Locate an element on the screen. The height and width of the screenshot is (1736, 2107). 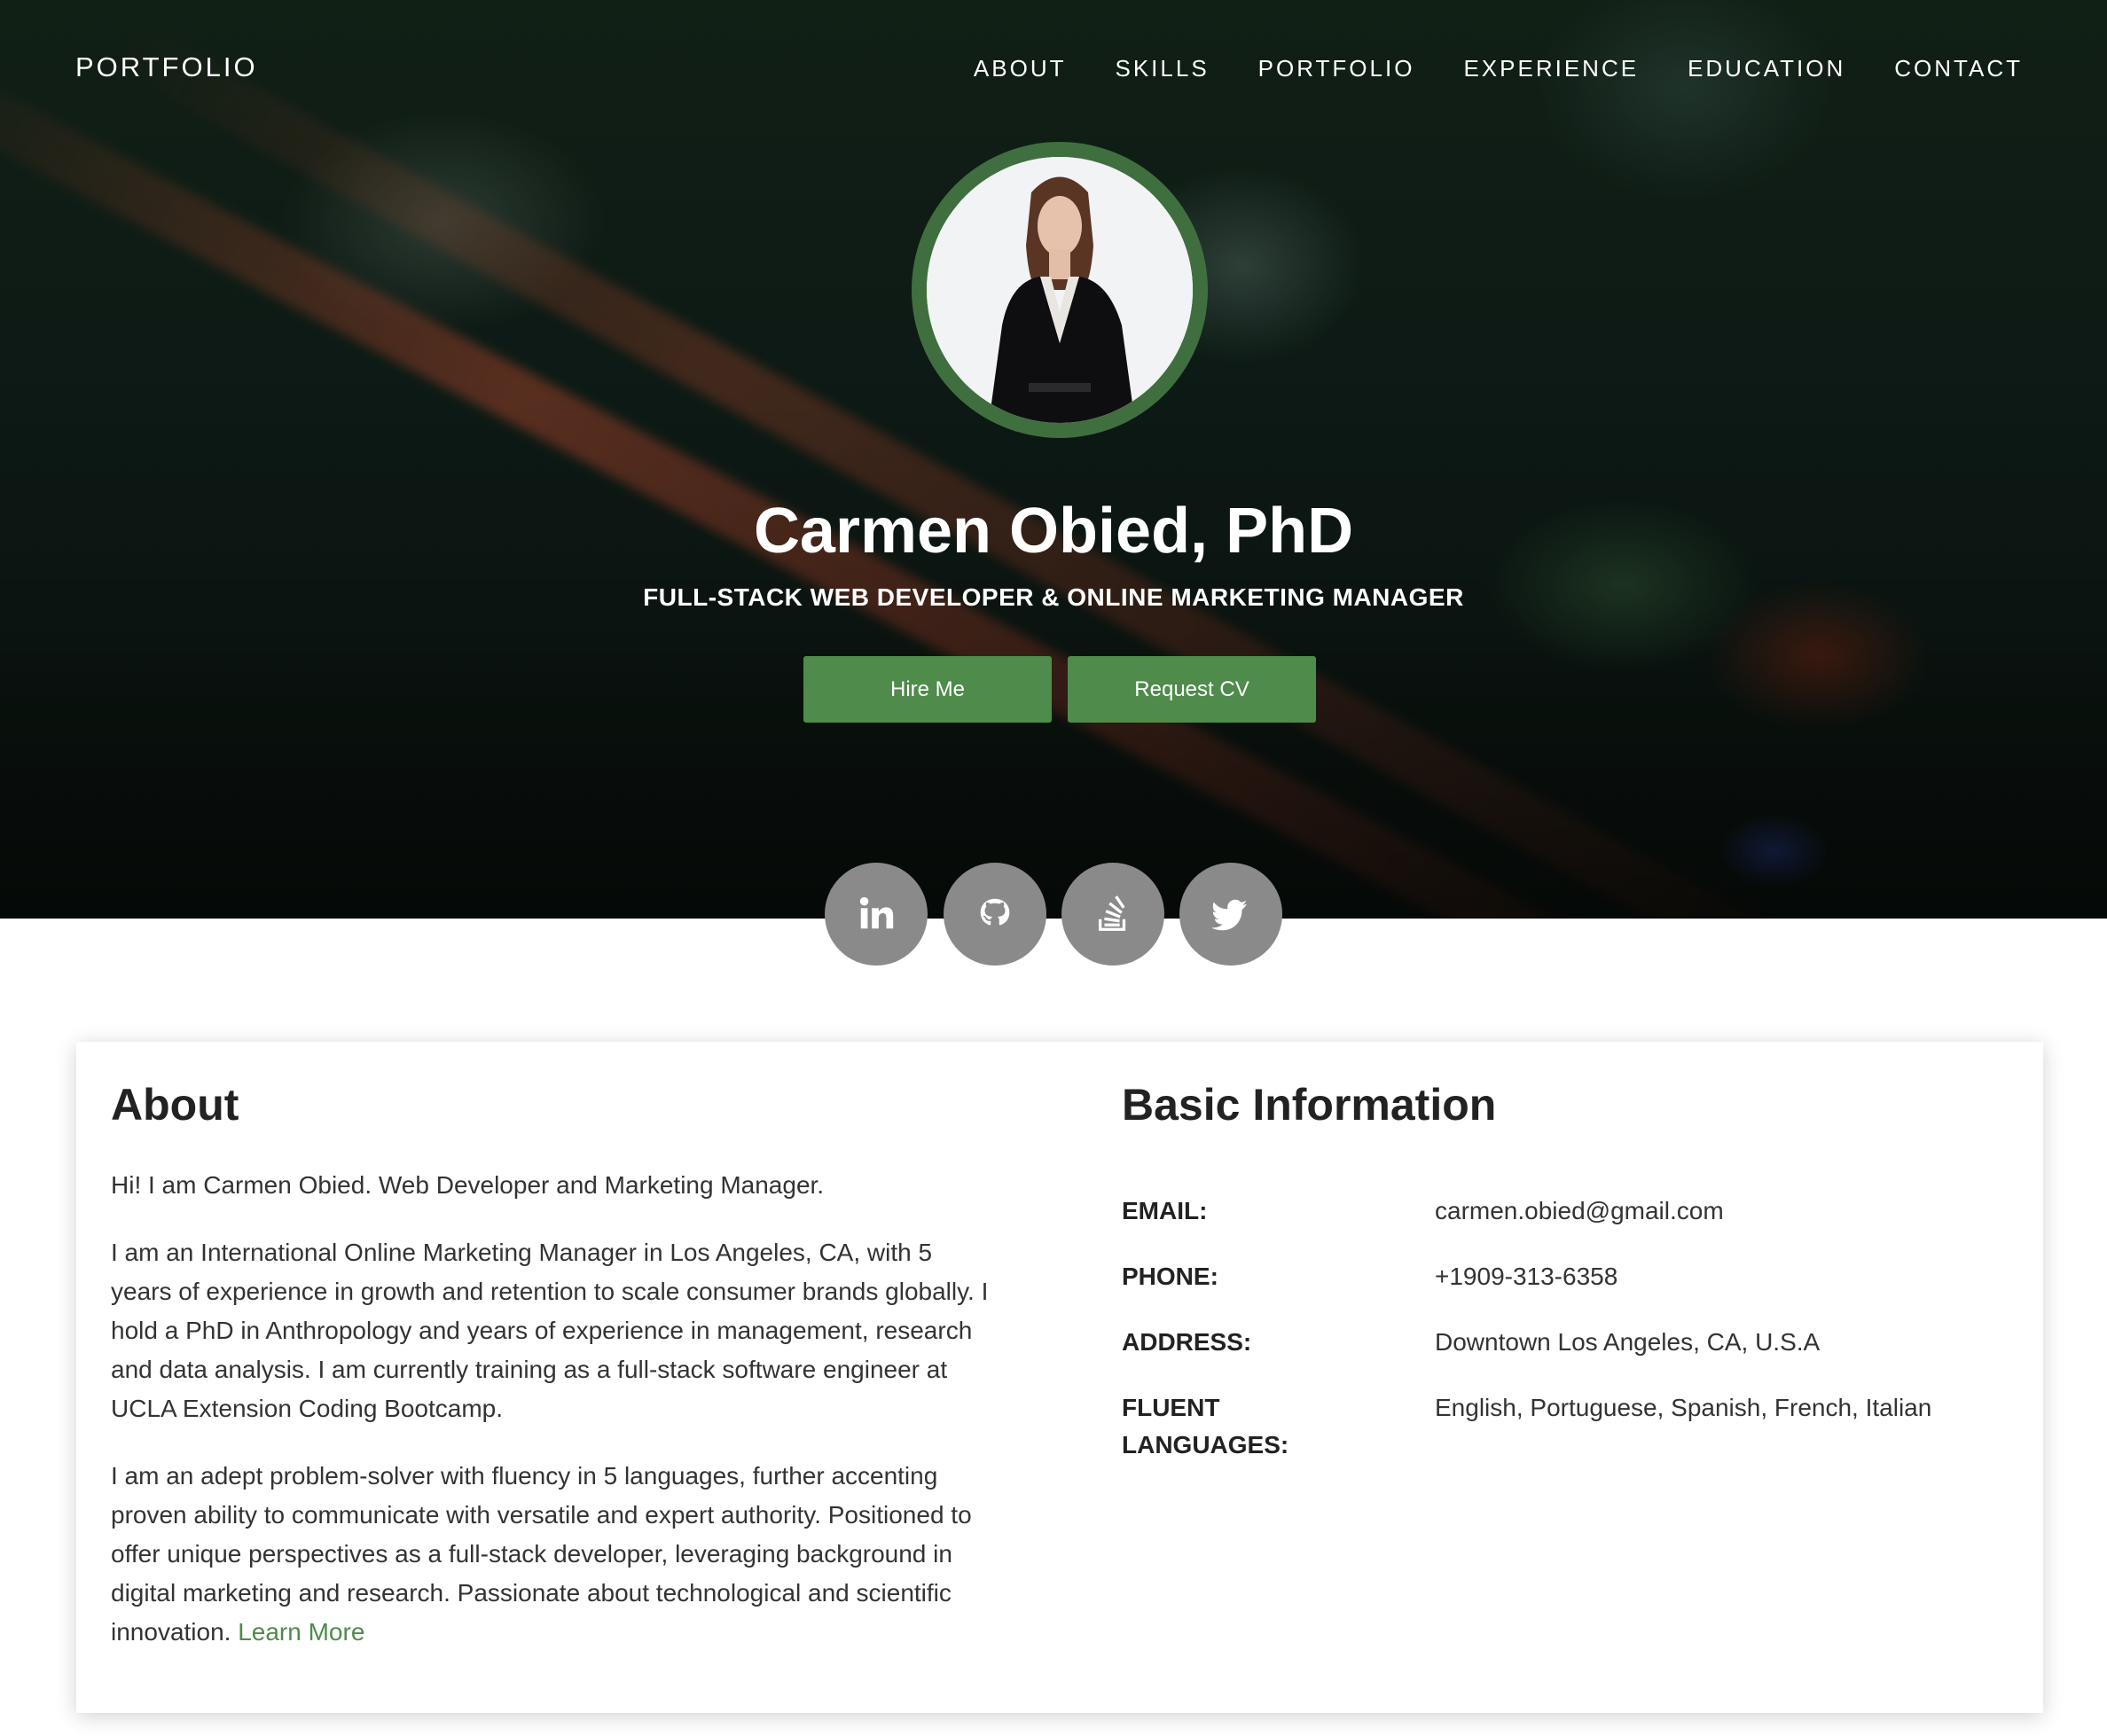
github-link is located at coordinates (995, 914).